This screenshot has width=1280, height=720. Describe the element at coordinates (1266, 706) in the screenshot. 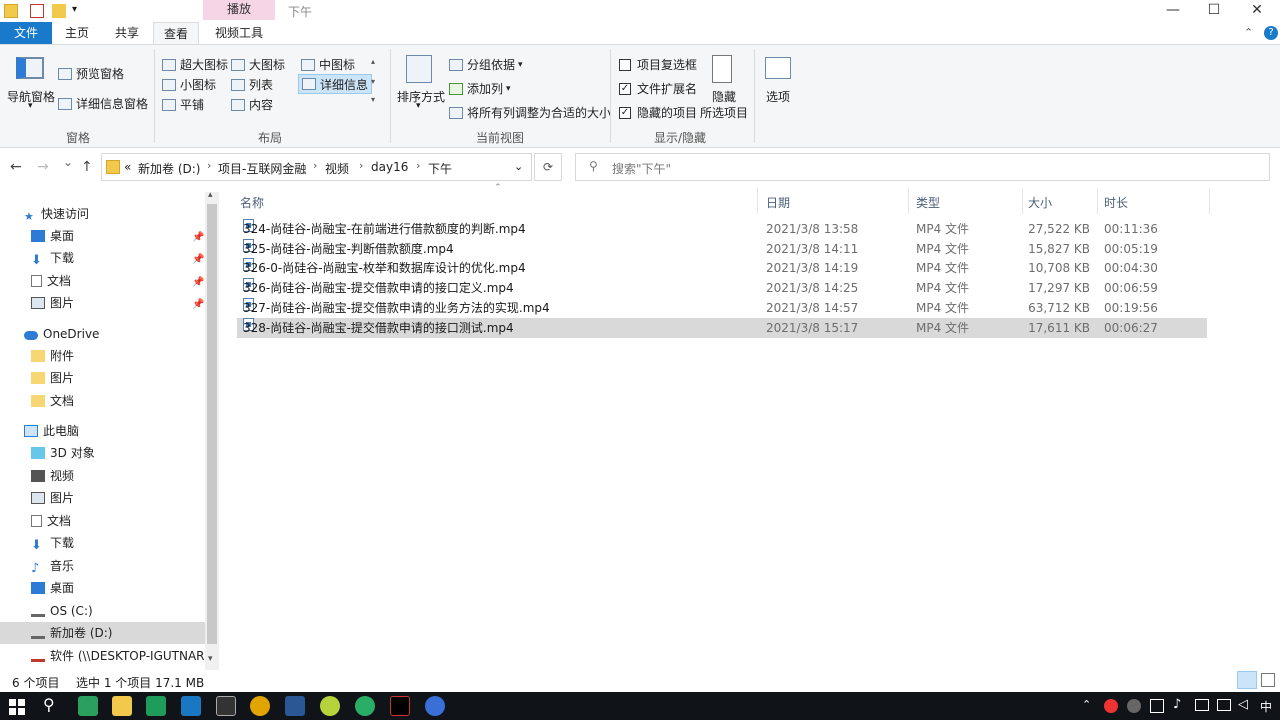

I see `ime-indicator: 中` at that location.